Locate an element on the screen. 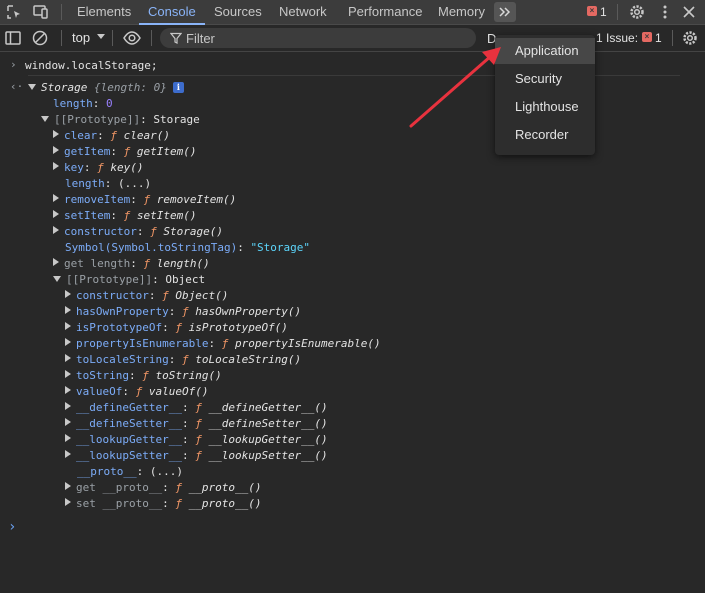  console-command: window.localStorage; is located at coordinates (91, 66).